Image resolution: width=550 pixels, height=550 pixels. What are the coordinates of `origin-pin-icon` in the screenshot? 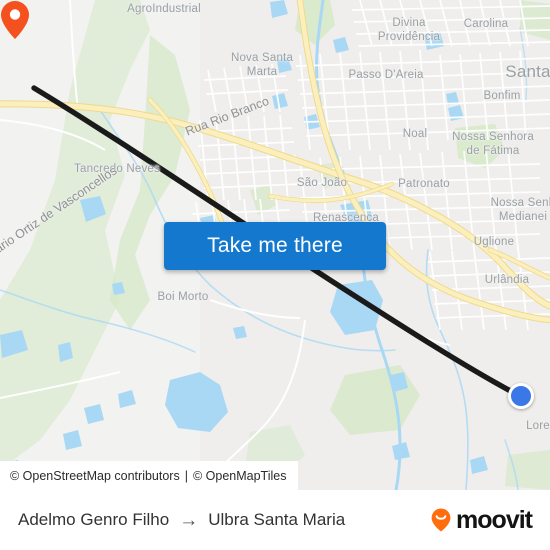 It's located at (15, 20).